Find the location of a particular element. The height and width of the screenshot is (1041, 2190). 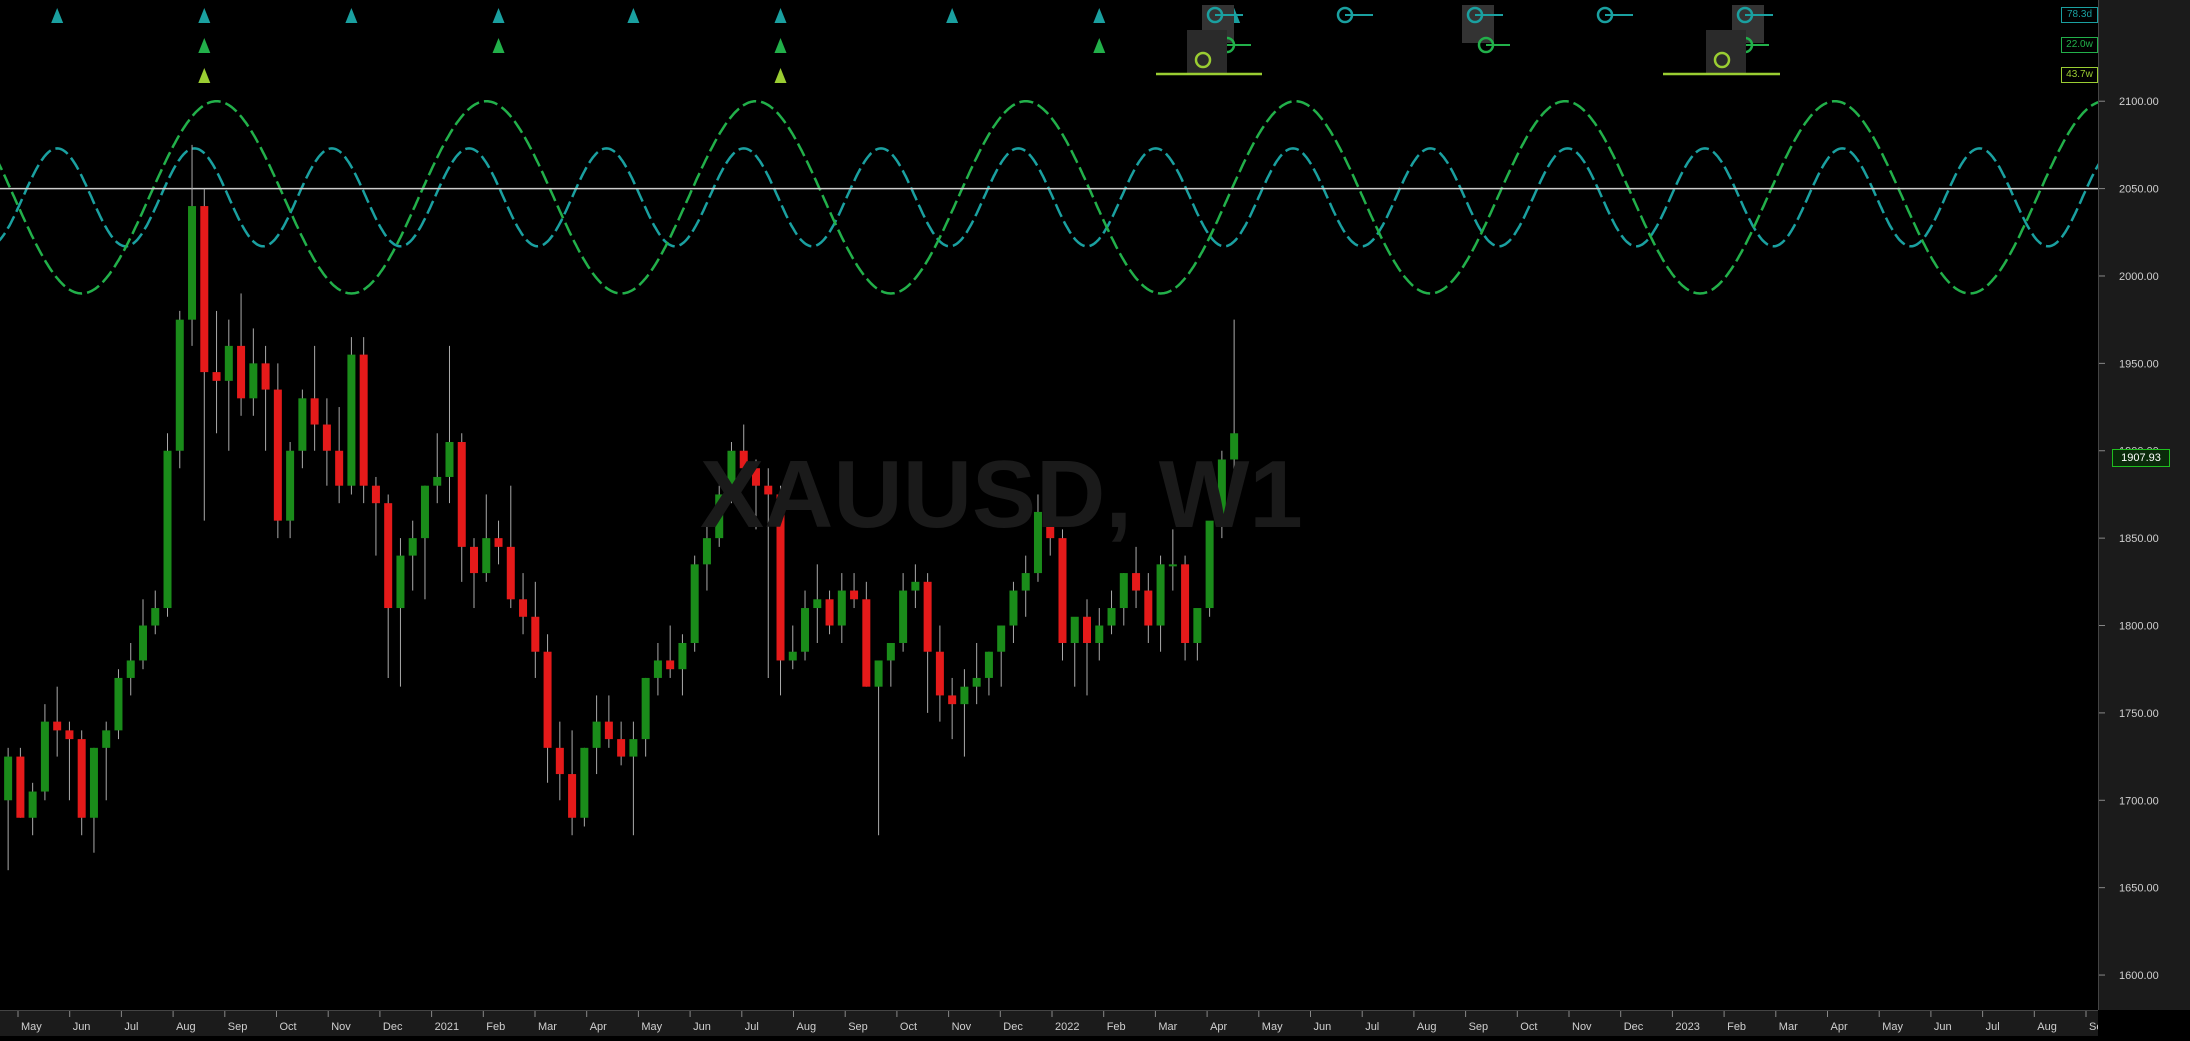

cycle-markers is located at coordinates (915, 44).